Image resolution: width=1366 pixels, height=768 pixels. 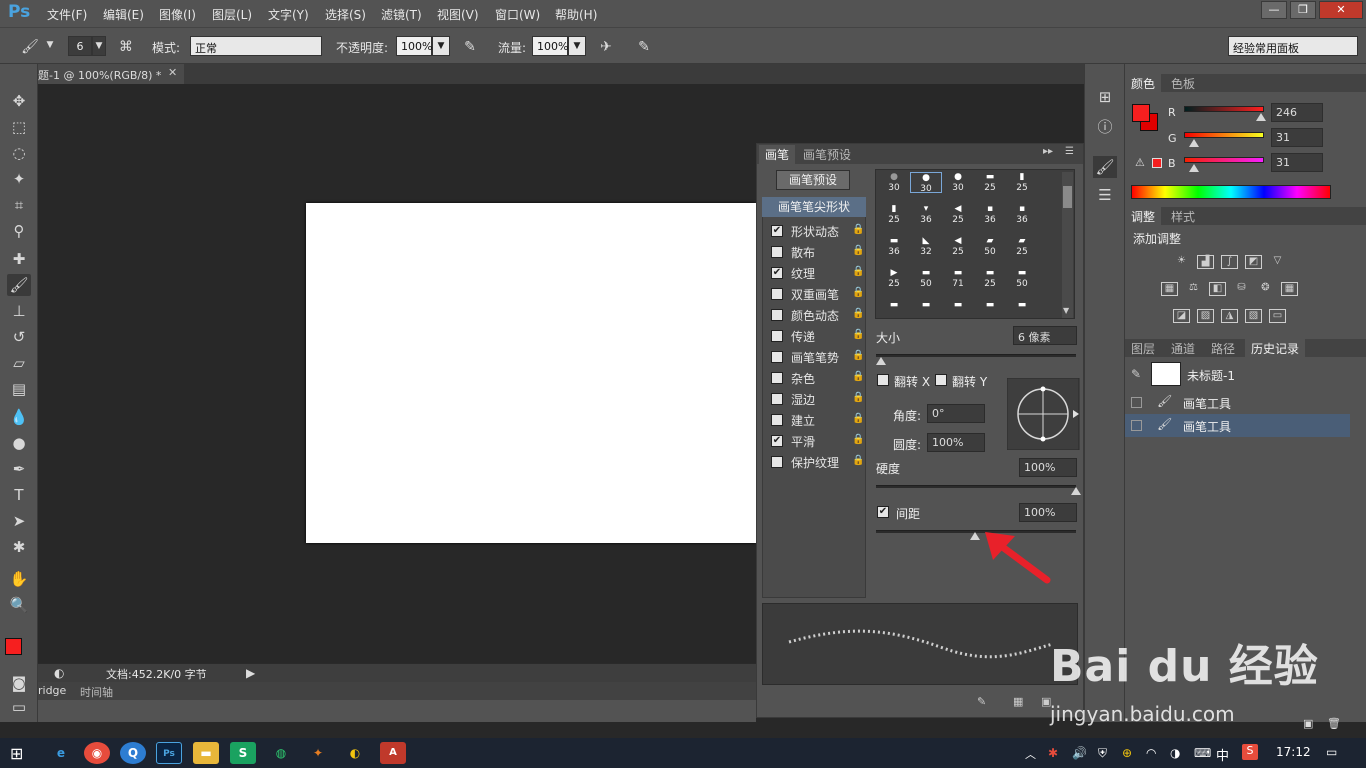 What do you see at coordinates (19, 231) in the screenshot?
I see `eyedropper-tool-icon: ⚲` at bounding box center [19, 231].